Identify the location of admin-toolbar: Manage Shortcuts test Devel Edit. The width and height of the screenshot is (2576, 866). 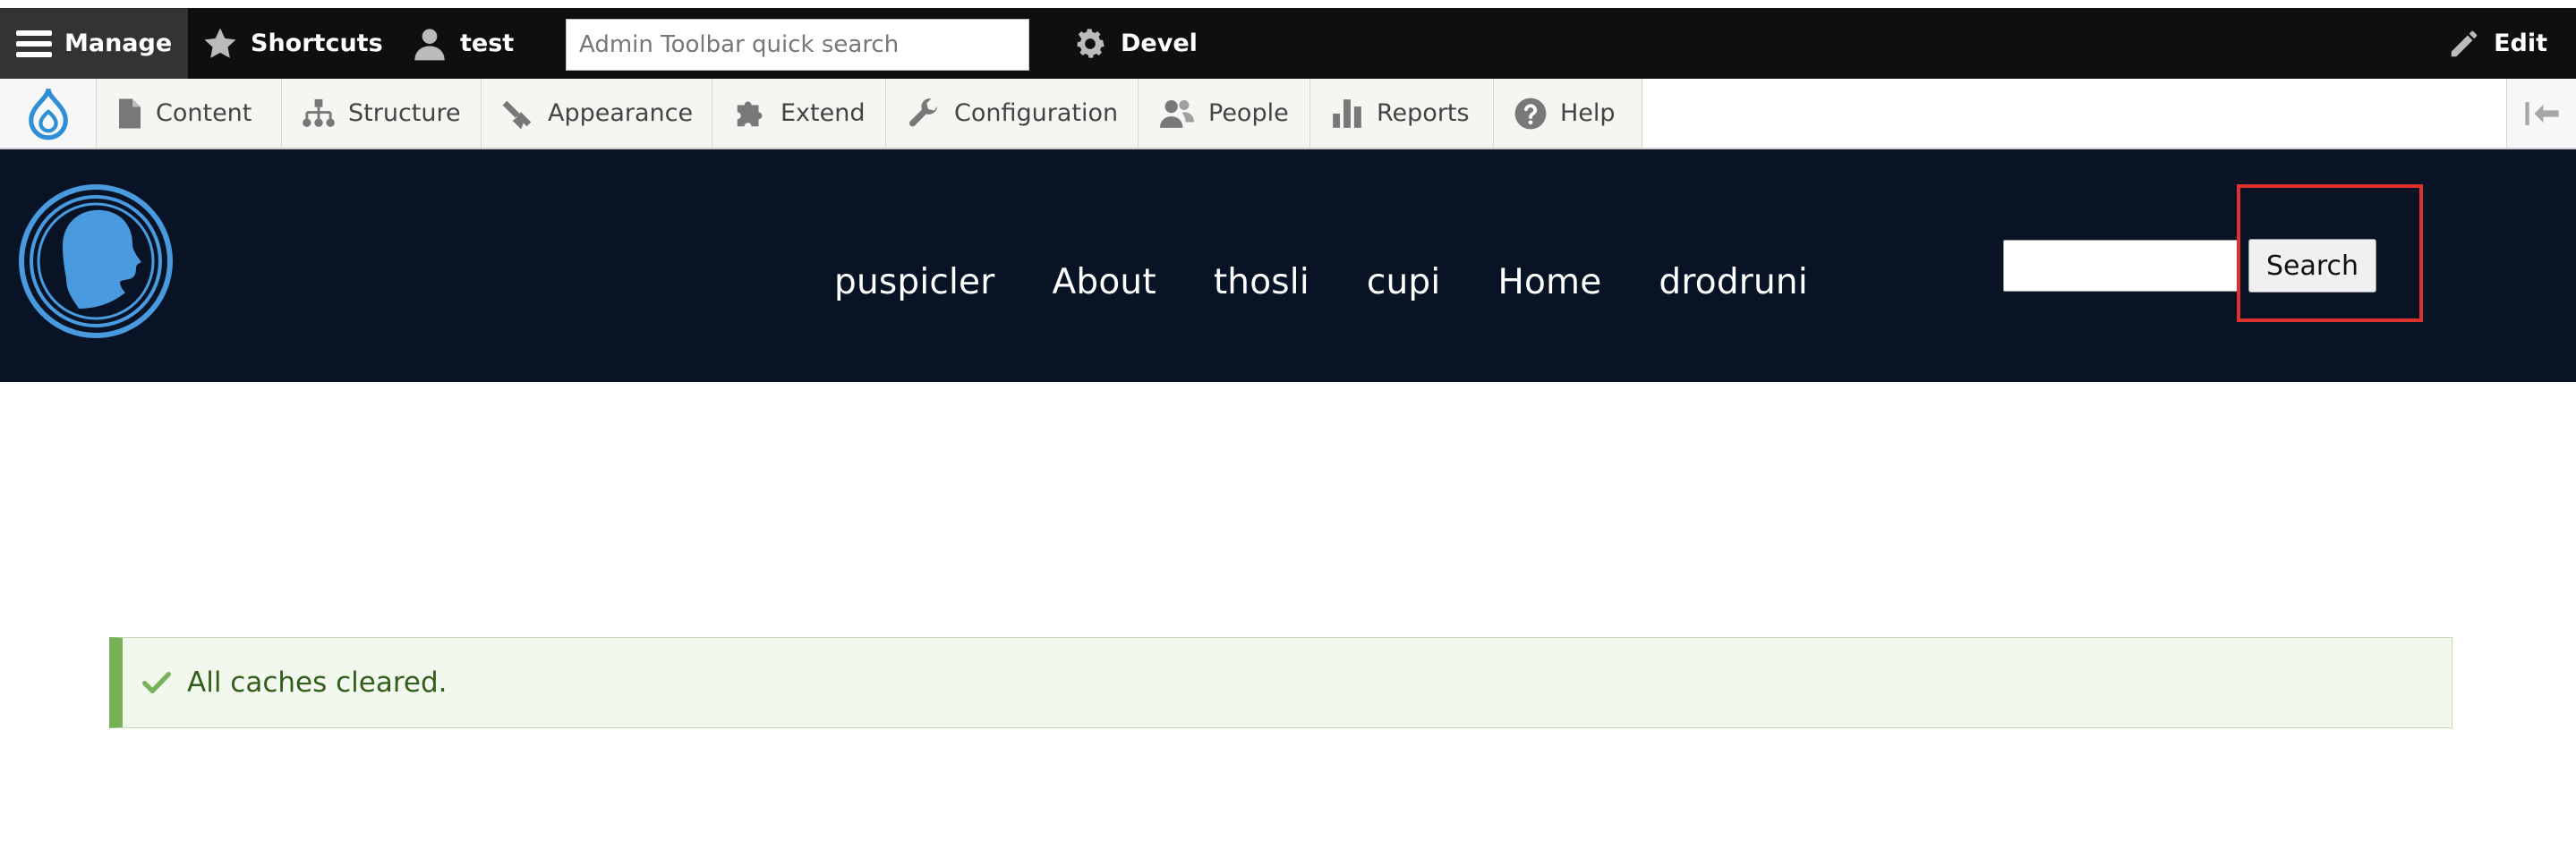
(1288, 43).